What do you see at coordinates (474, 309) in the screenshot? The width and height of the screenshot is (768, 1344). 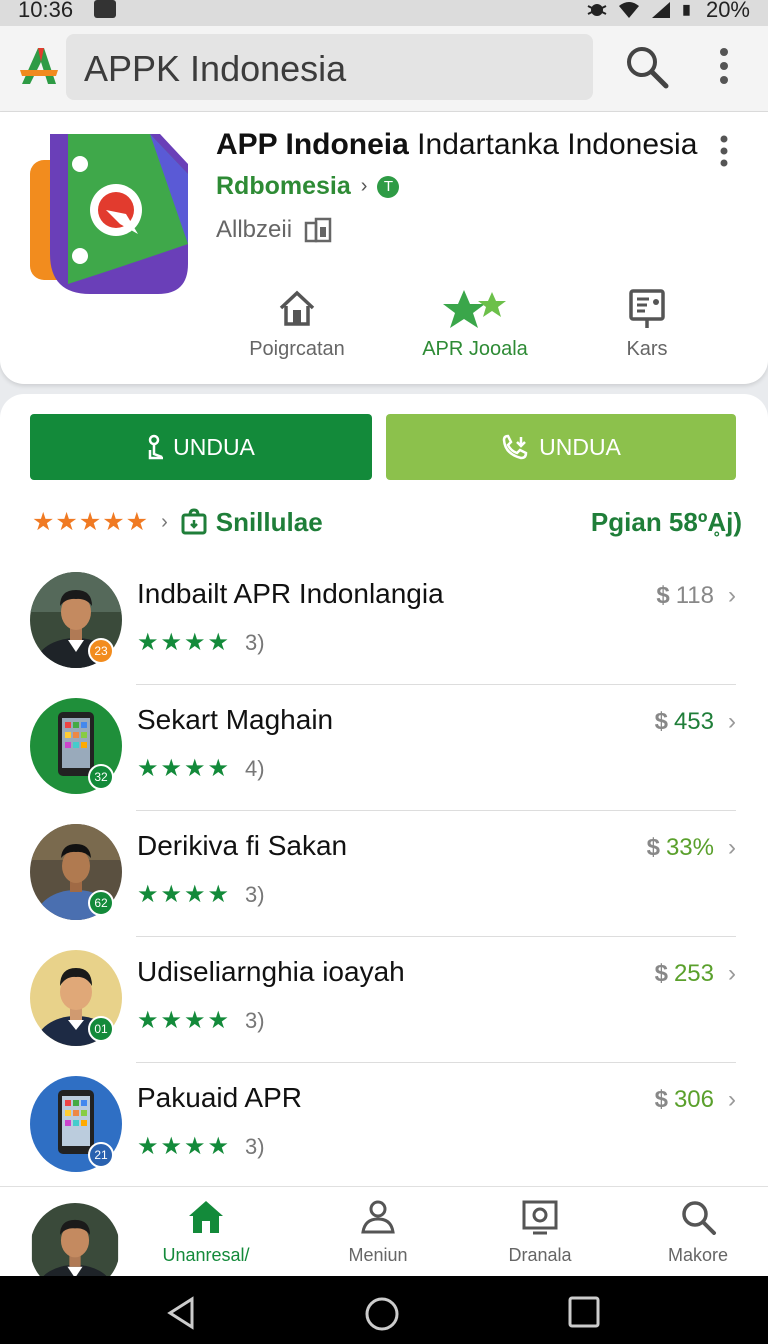 I see `stars-icon` at bounding box center [474, 309].